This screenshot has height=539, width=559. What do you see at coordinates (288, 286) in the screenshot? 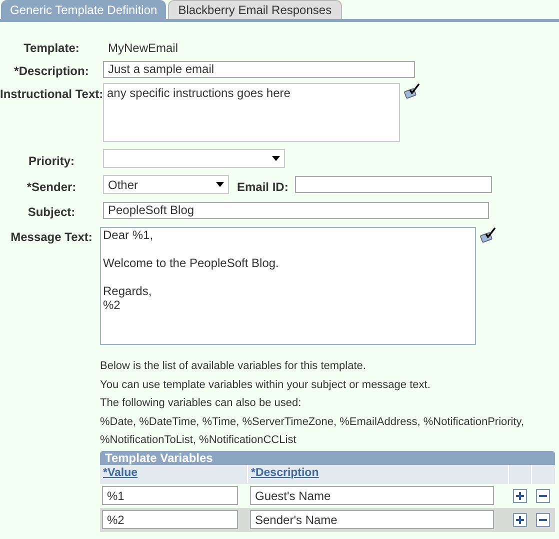
I see `message-text-area: Dear %1, Welcome to the PeopleSoft Blog. Regards, %2` at bounding box center [288, 286].